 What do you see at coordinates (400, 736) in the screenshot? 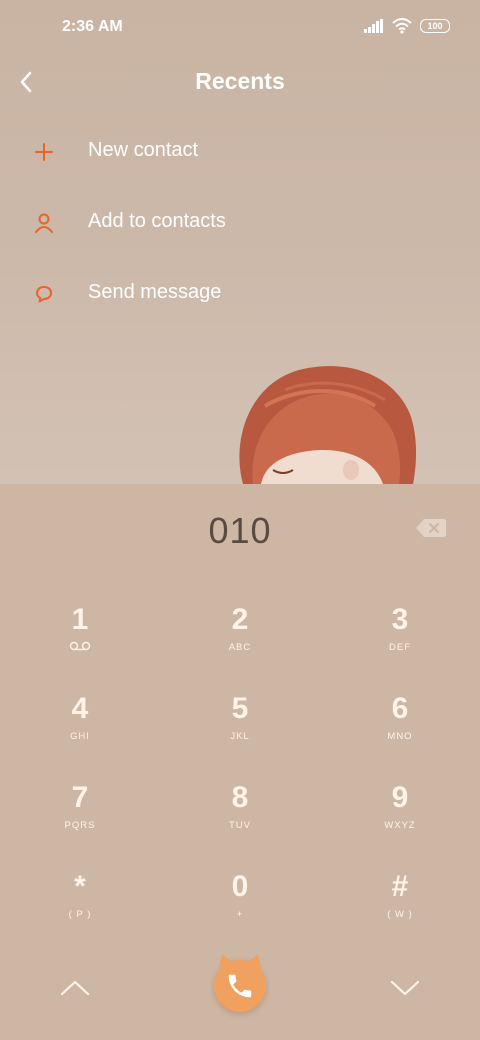
I see `key-letters: MNO` at bounding box center [400, 736].